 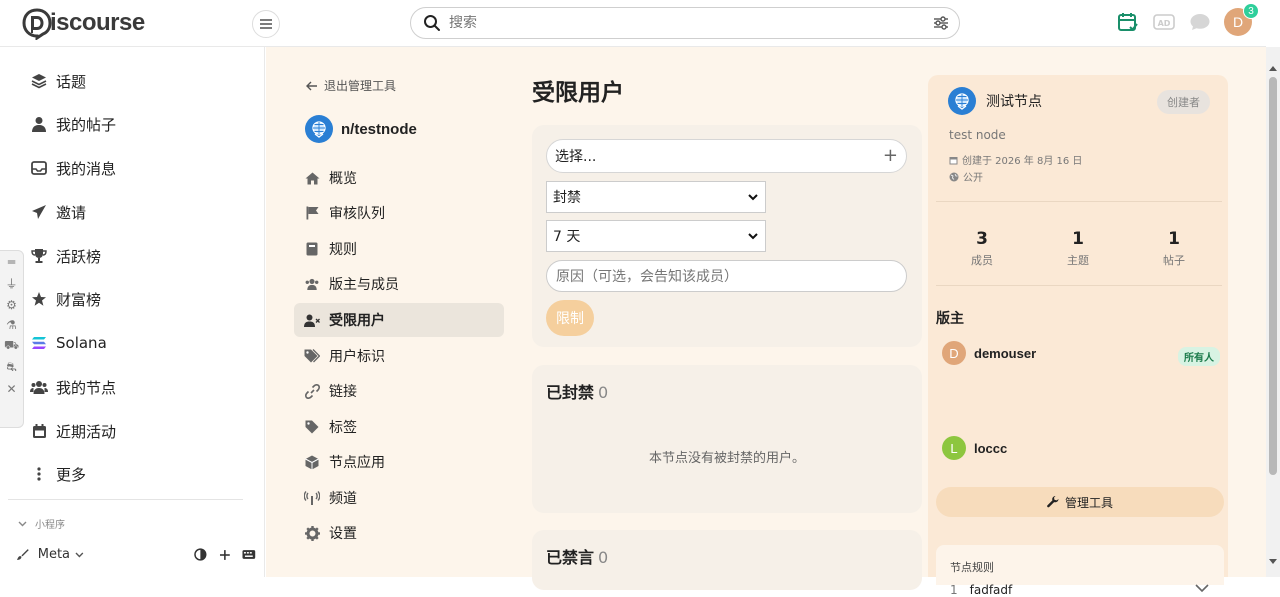 I want to click on tags-icon, so click(x=312, y=356).